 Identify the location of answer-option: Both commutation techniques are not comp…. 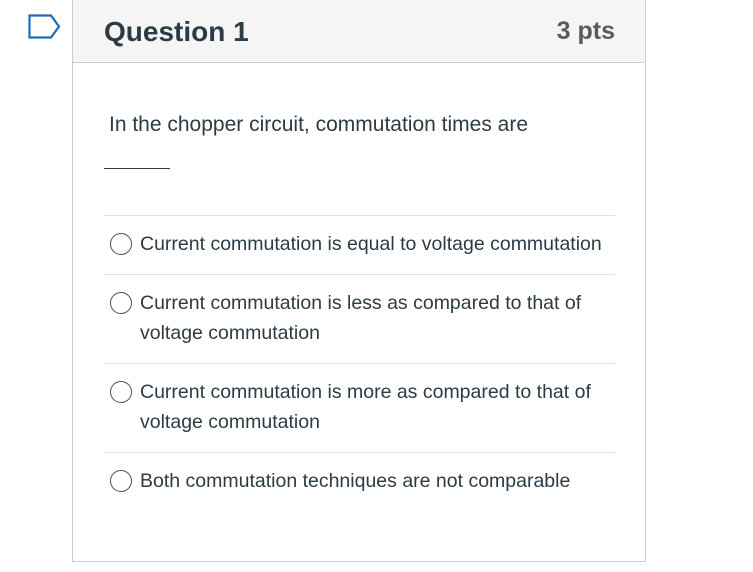
(359, 482).